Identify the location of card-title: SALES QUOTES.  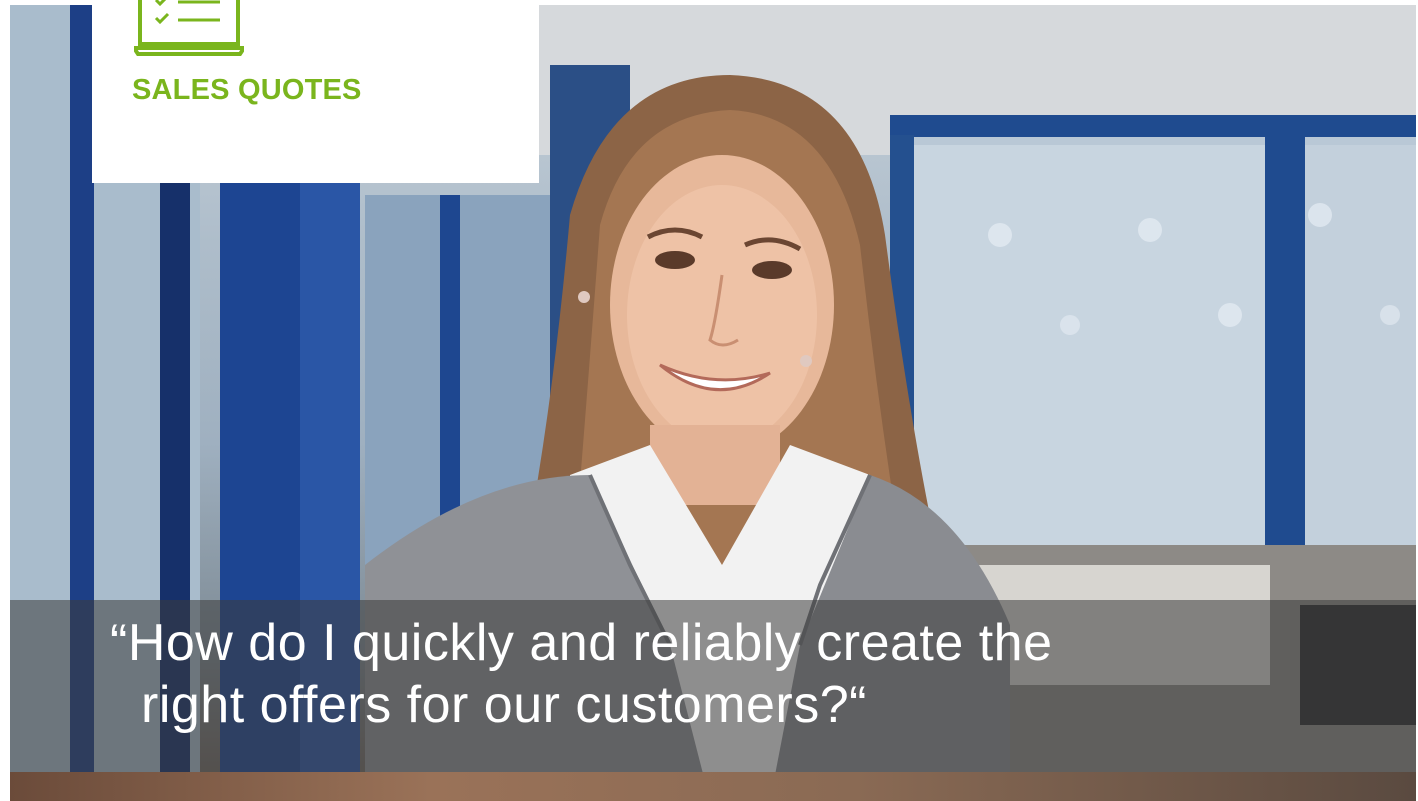
(247, 90).